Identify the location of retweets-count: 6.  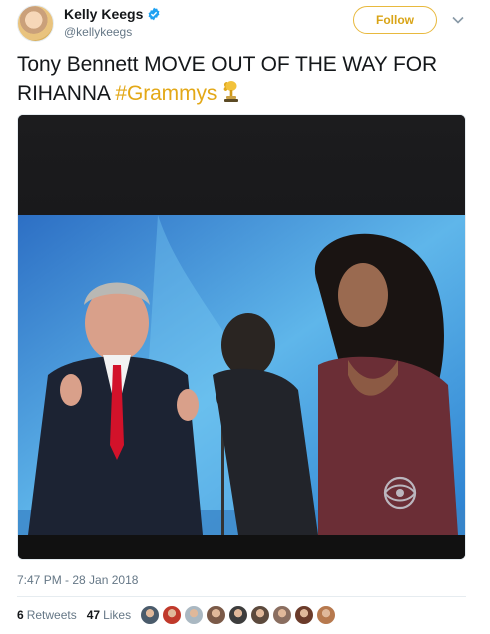
(20, 615).